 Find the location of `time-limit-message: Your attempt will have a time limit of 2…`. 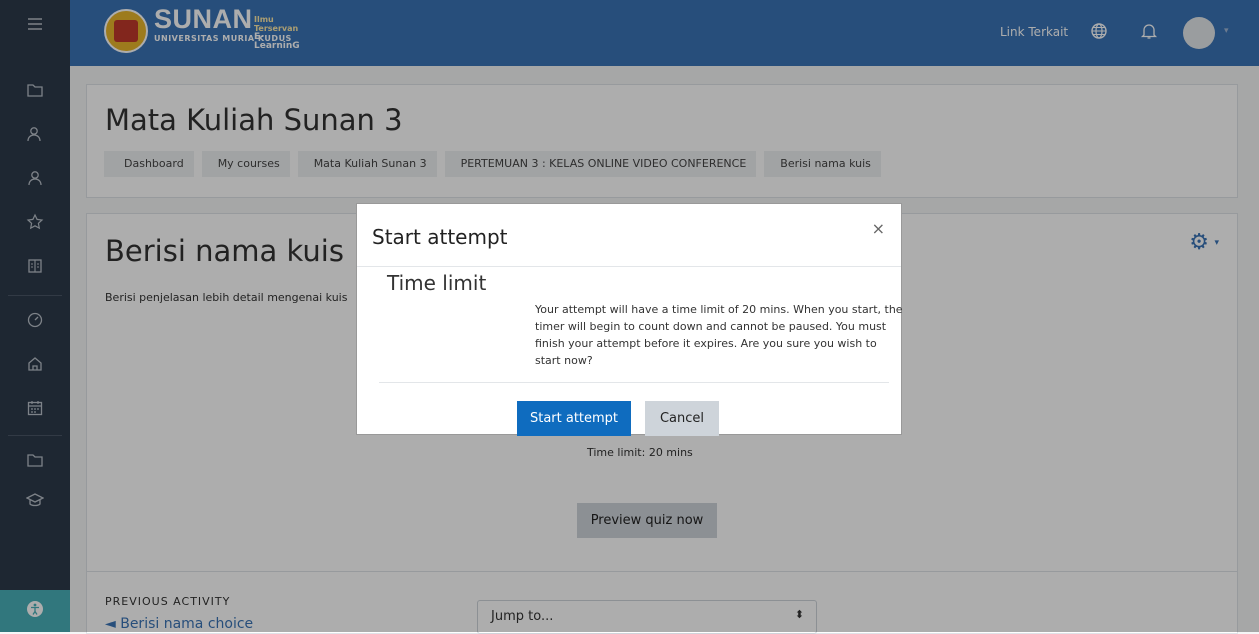

time-limit-message: Your attempt will have a time limit of 2… is located at coordinates (719, 335).